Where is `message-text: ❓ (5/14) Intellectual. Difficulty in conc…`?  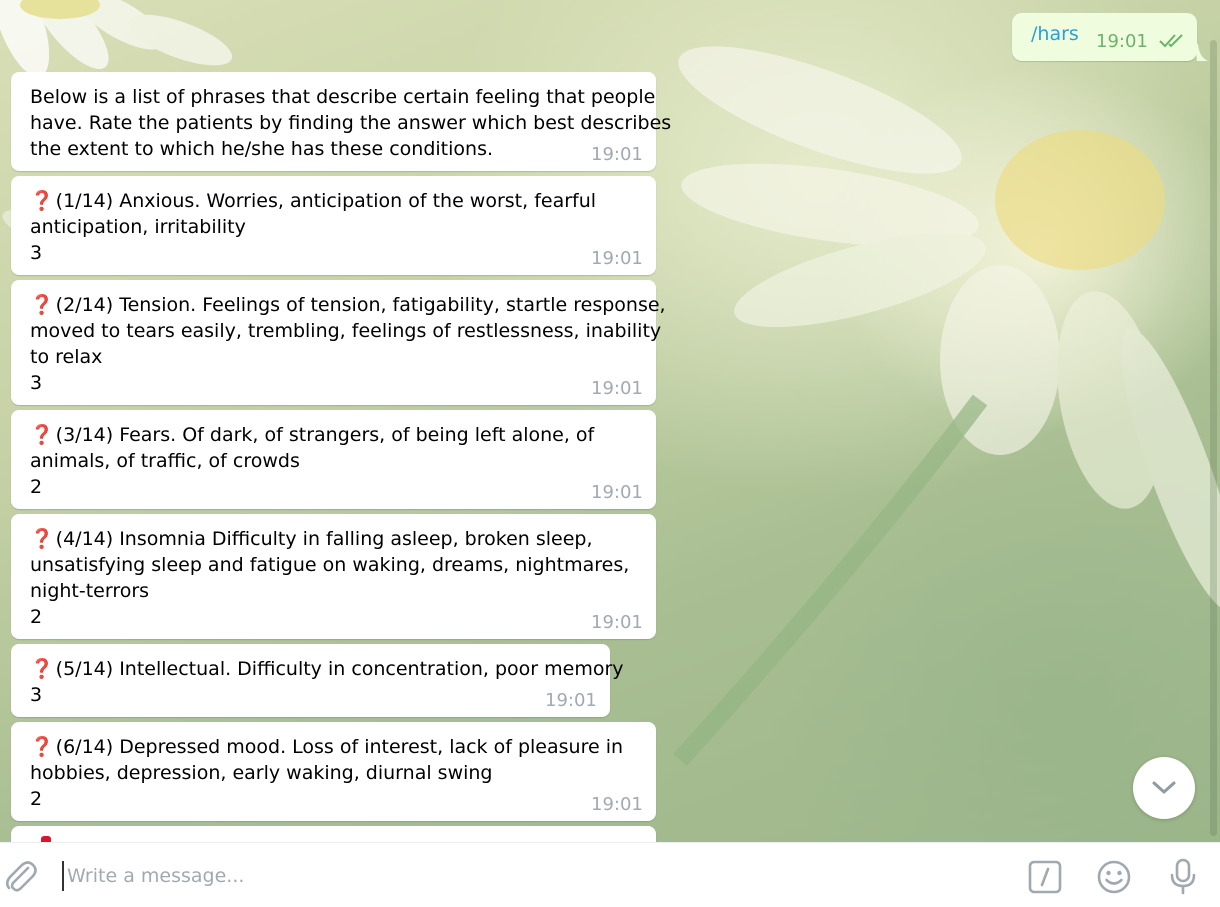 message-text: ❓ (5/14) Intellectual. Difficulty in conc… is located at coordinates (327, 682).